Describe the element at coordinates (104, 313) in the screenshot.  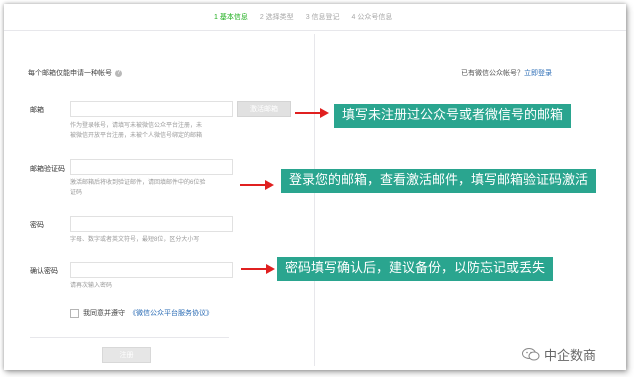
I see `agree-text: 我同意并遵守` at that location.